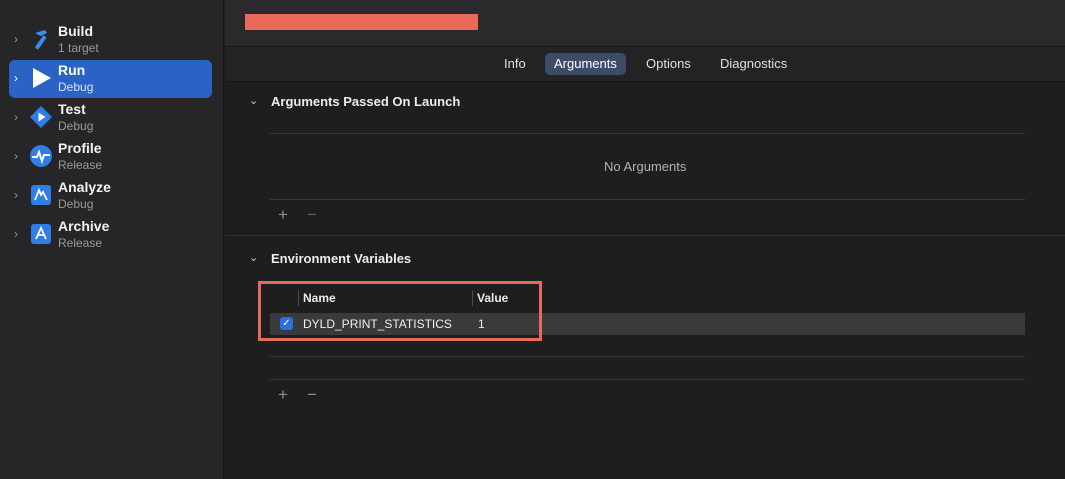 The height and width of the screenshot is (479, 1065). I want to click on tab-options: Options, so click(668, 64).